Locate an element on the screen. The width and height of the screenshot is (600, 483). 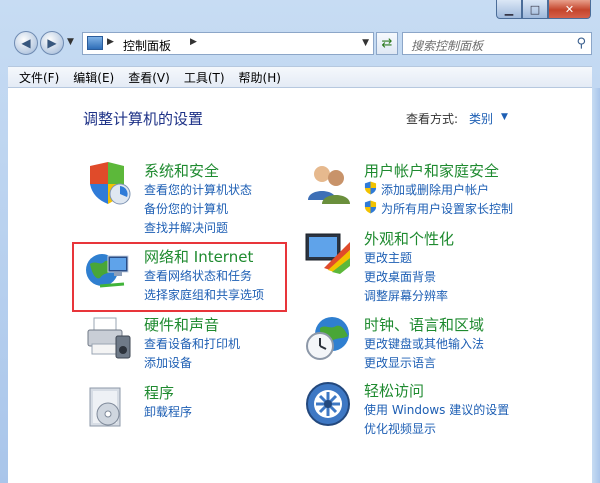
link-view-computer-status: 查看您的计算机状态 is located at coordinates (198, 189).